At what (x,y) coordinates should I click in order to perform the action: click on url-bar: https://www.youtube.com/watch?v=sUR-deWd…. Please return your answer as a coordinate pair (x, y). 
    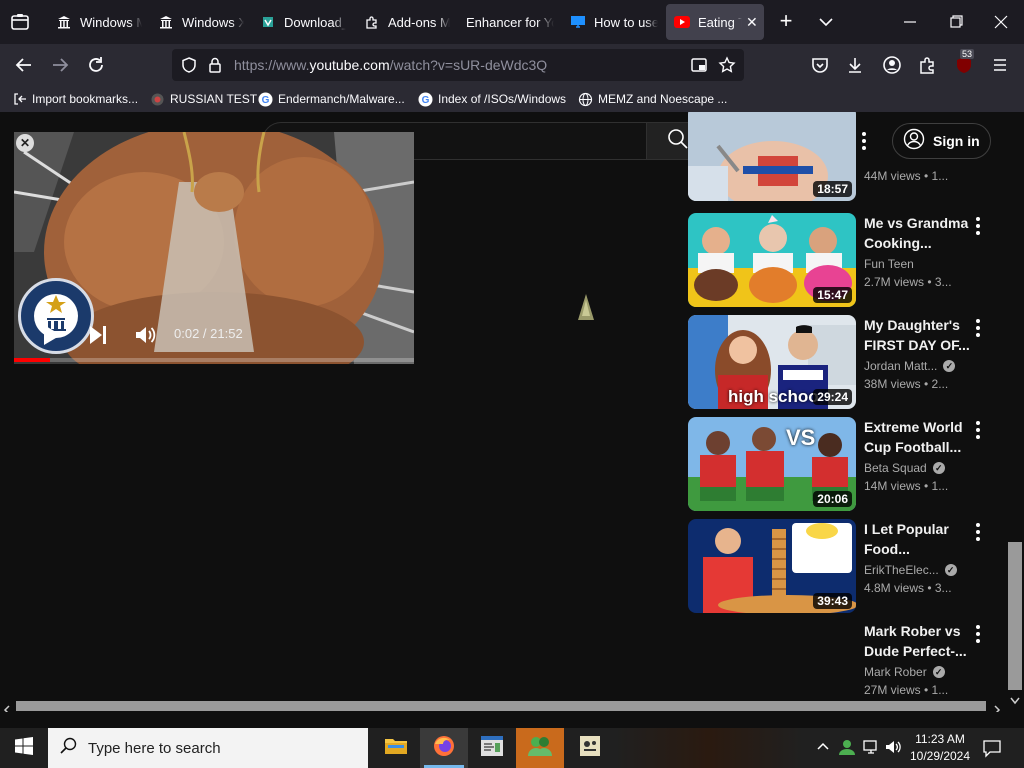
    Looking at the image, I should click on (458, 65).